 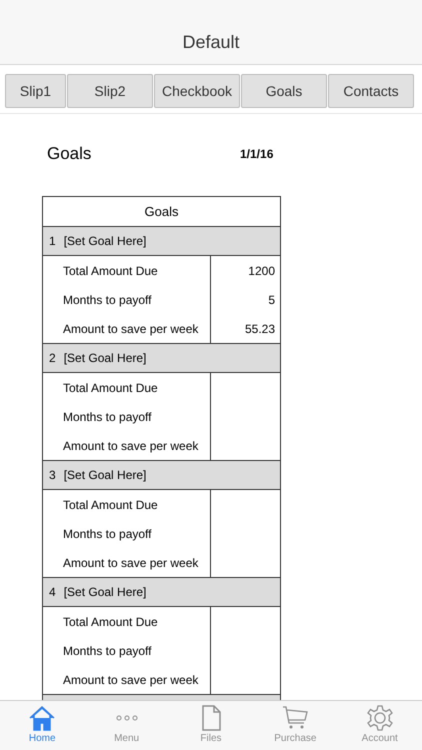 I want to click on date-label: 1/1/16, so click(x=257, y=154).